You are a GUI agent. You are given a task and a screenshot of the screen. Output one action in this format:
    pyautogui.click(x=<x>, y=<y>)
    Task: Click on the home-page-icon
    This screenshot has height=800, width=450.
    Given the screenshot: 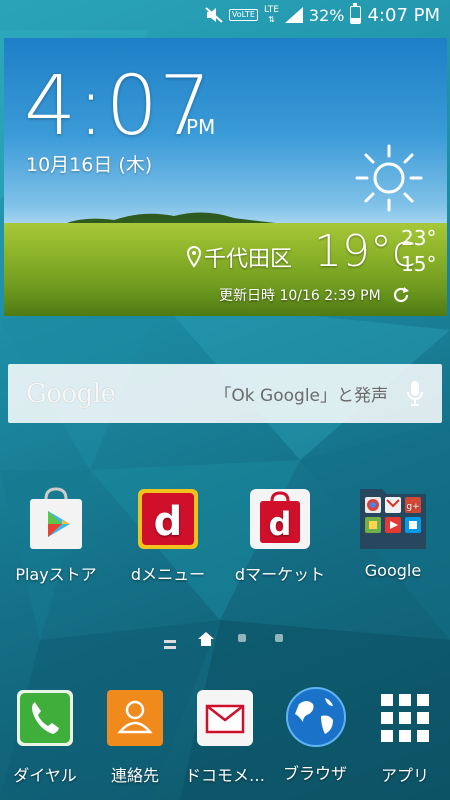 What is the action you would take?
    pyautogui.click(x=206, y=640)
    